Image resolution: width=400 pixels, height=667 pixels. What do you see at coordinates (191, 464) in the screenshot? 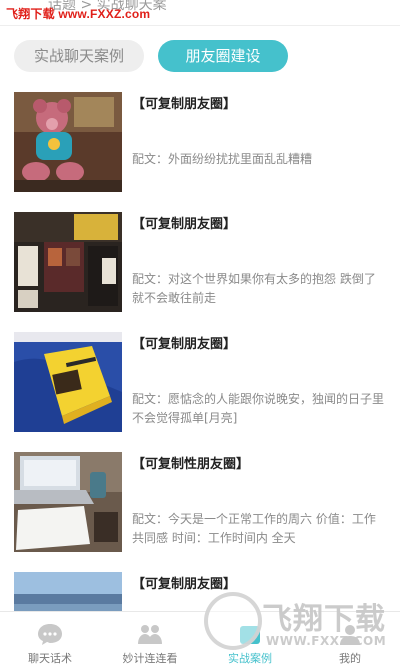
I see `post-title: 【可复制性朋友圈】` at bounding box center [191, 464].